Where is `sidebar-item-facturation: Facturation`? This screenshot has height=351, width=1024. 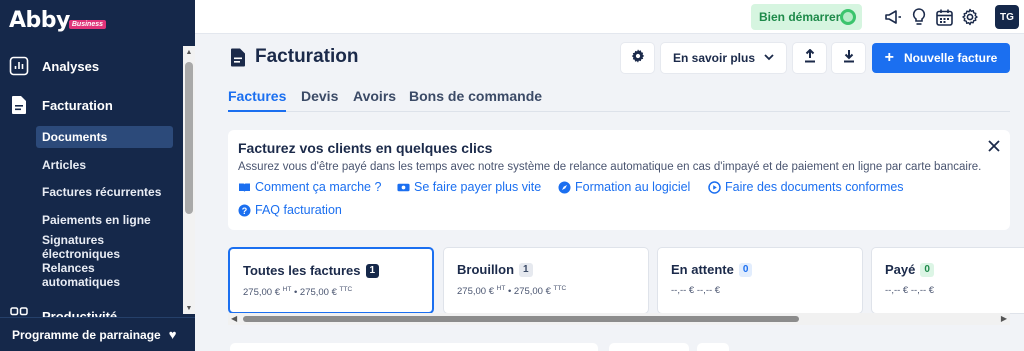
sidebar-item-facturation: Facturation is located at coordinates (91, 105).